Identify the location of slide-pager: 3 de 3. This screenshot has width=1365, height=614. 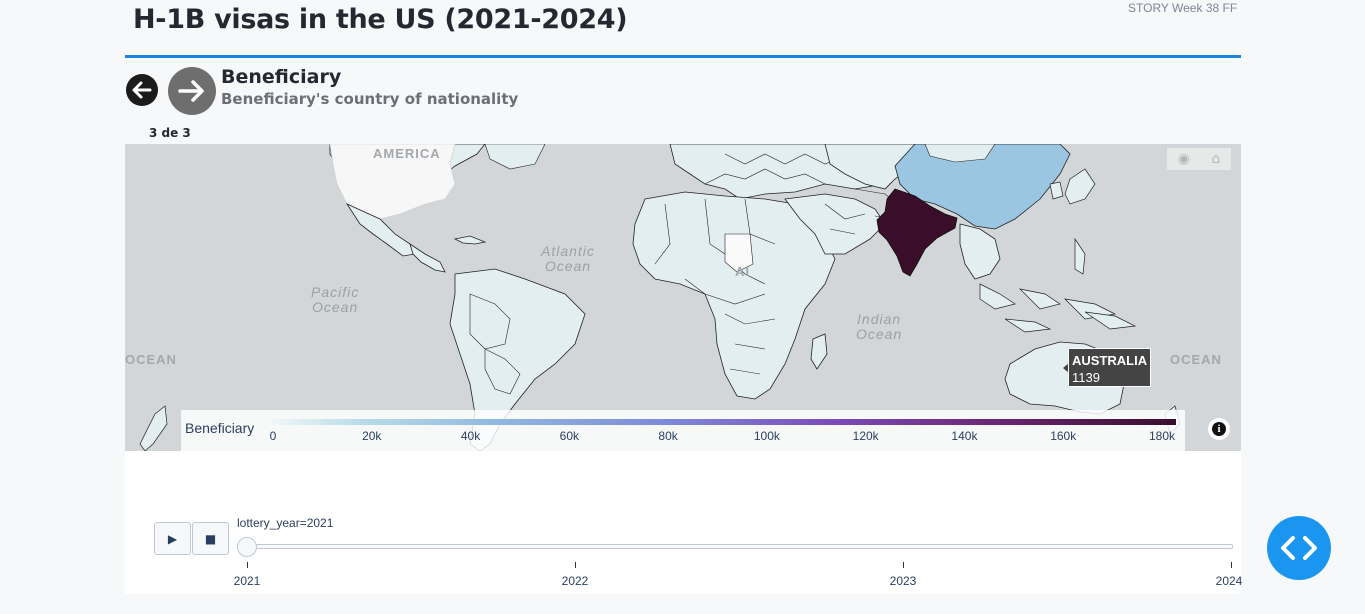
(170, 133).